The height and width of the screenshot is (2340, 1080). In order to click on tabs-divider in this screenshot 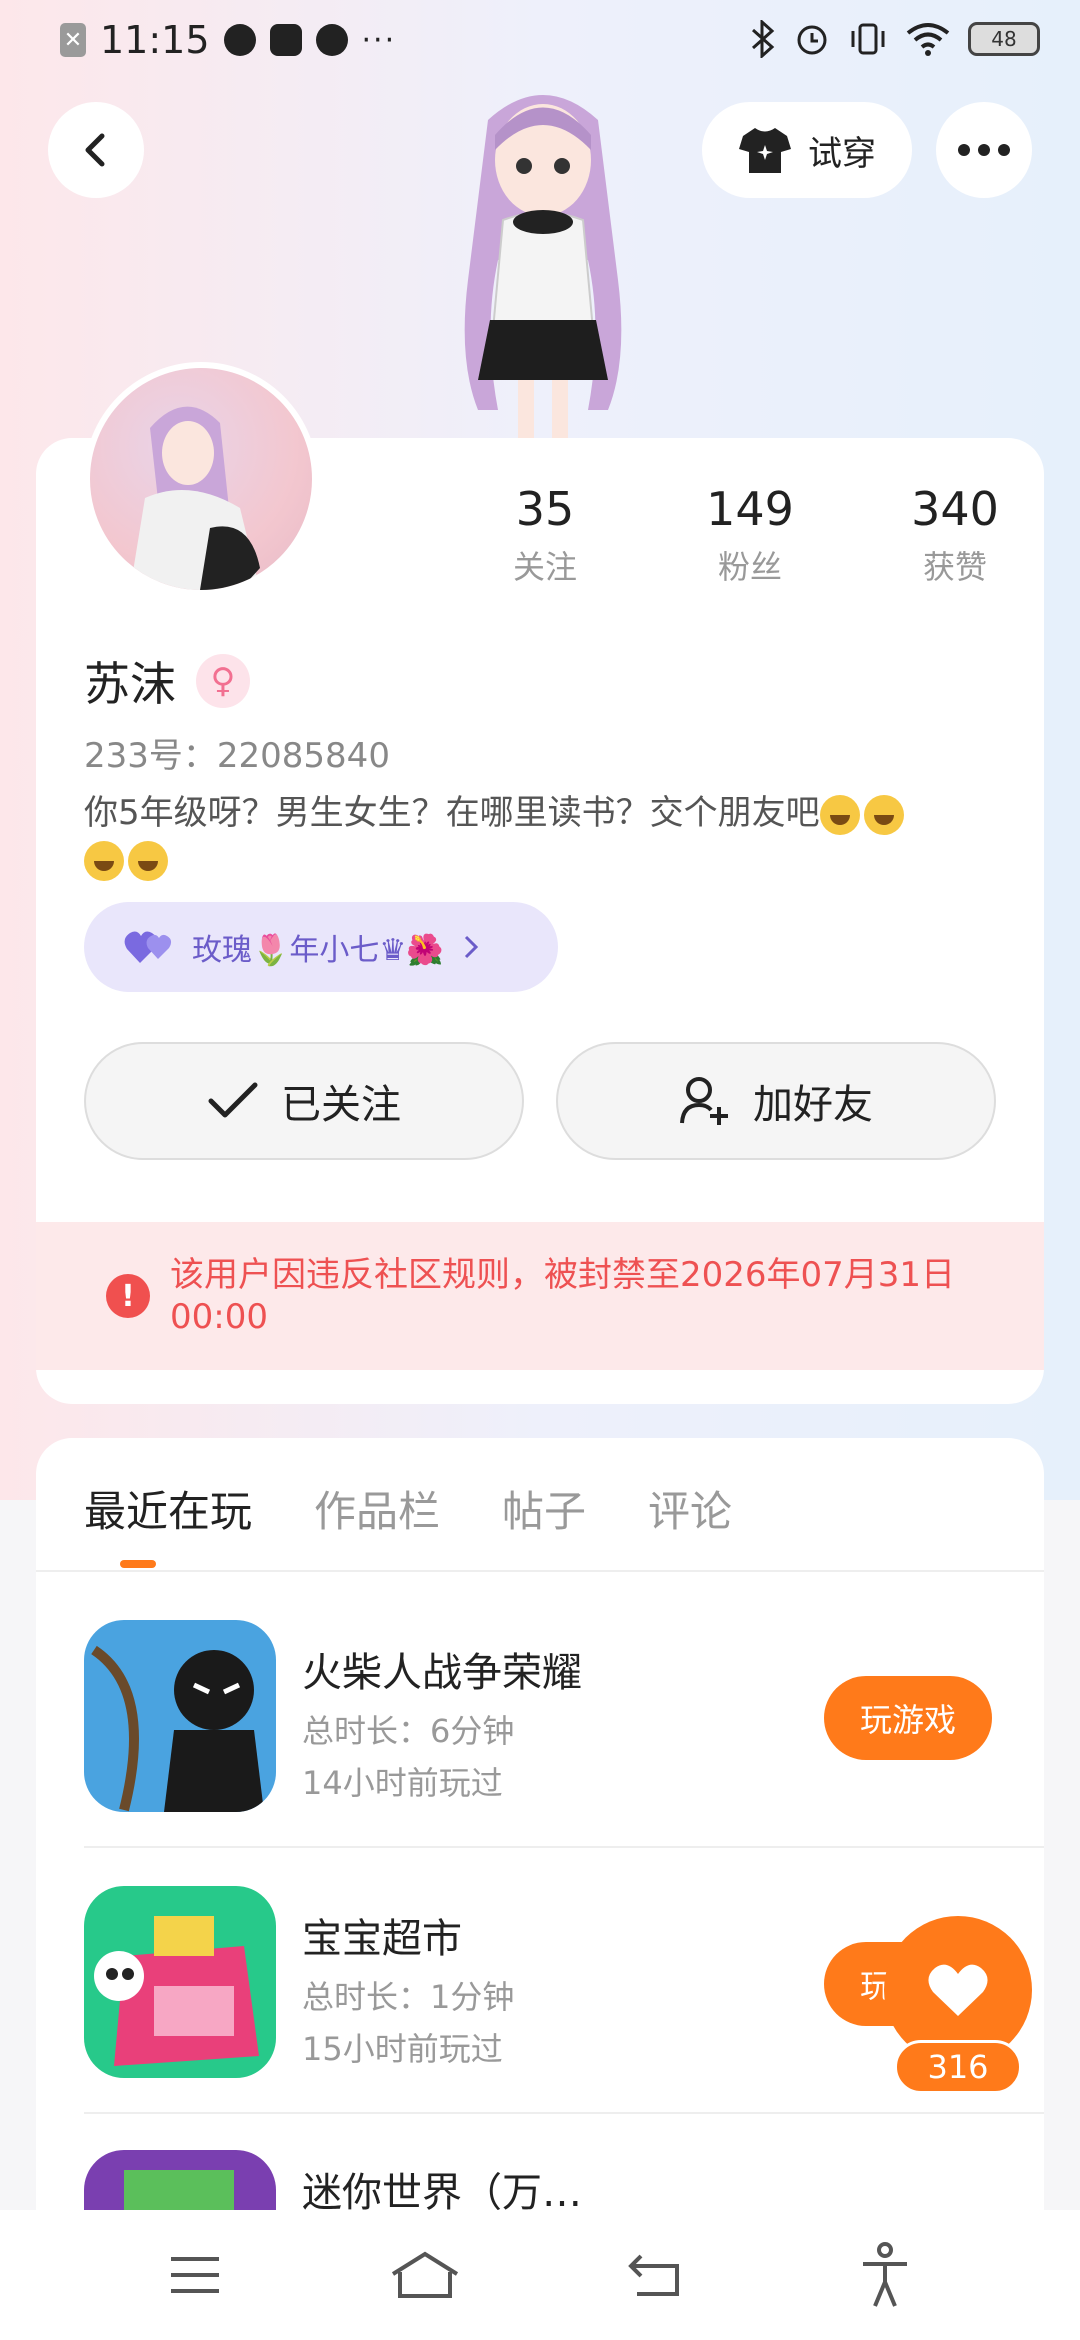, I will do `click(540, 1571)`.